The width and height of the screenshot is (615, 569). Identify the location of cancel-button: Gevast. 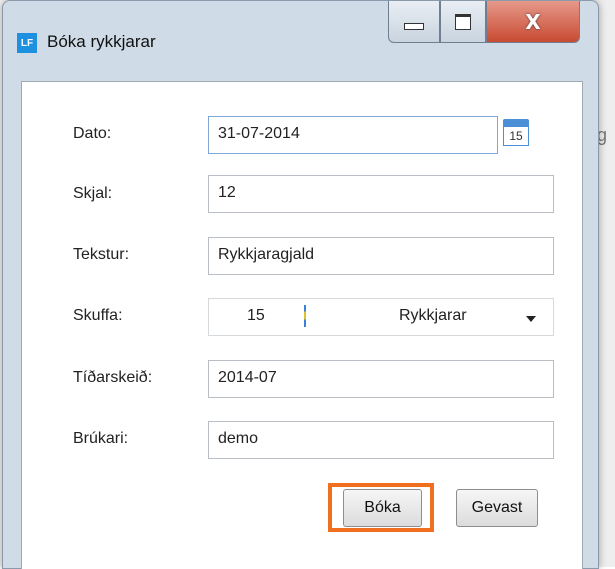
(497, 508).